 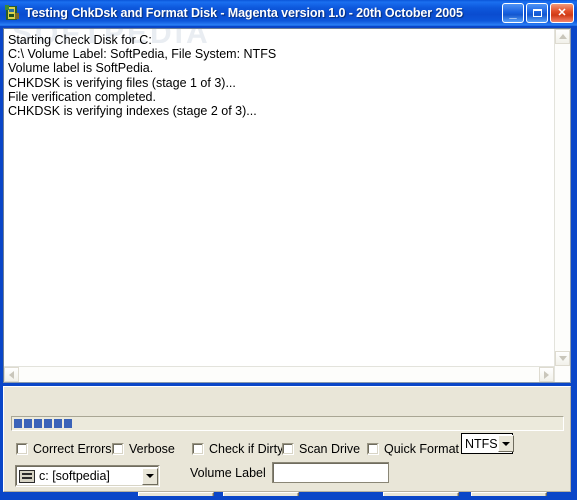 I want to click on close-button: ✕, so click(x=562, y=13).